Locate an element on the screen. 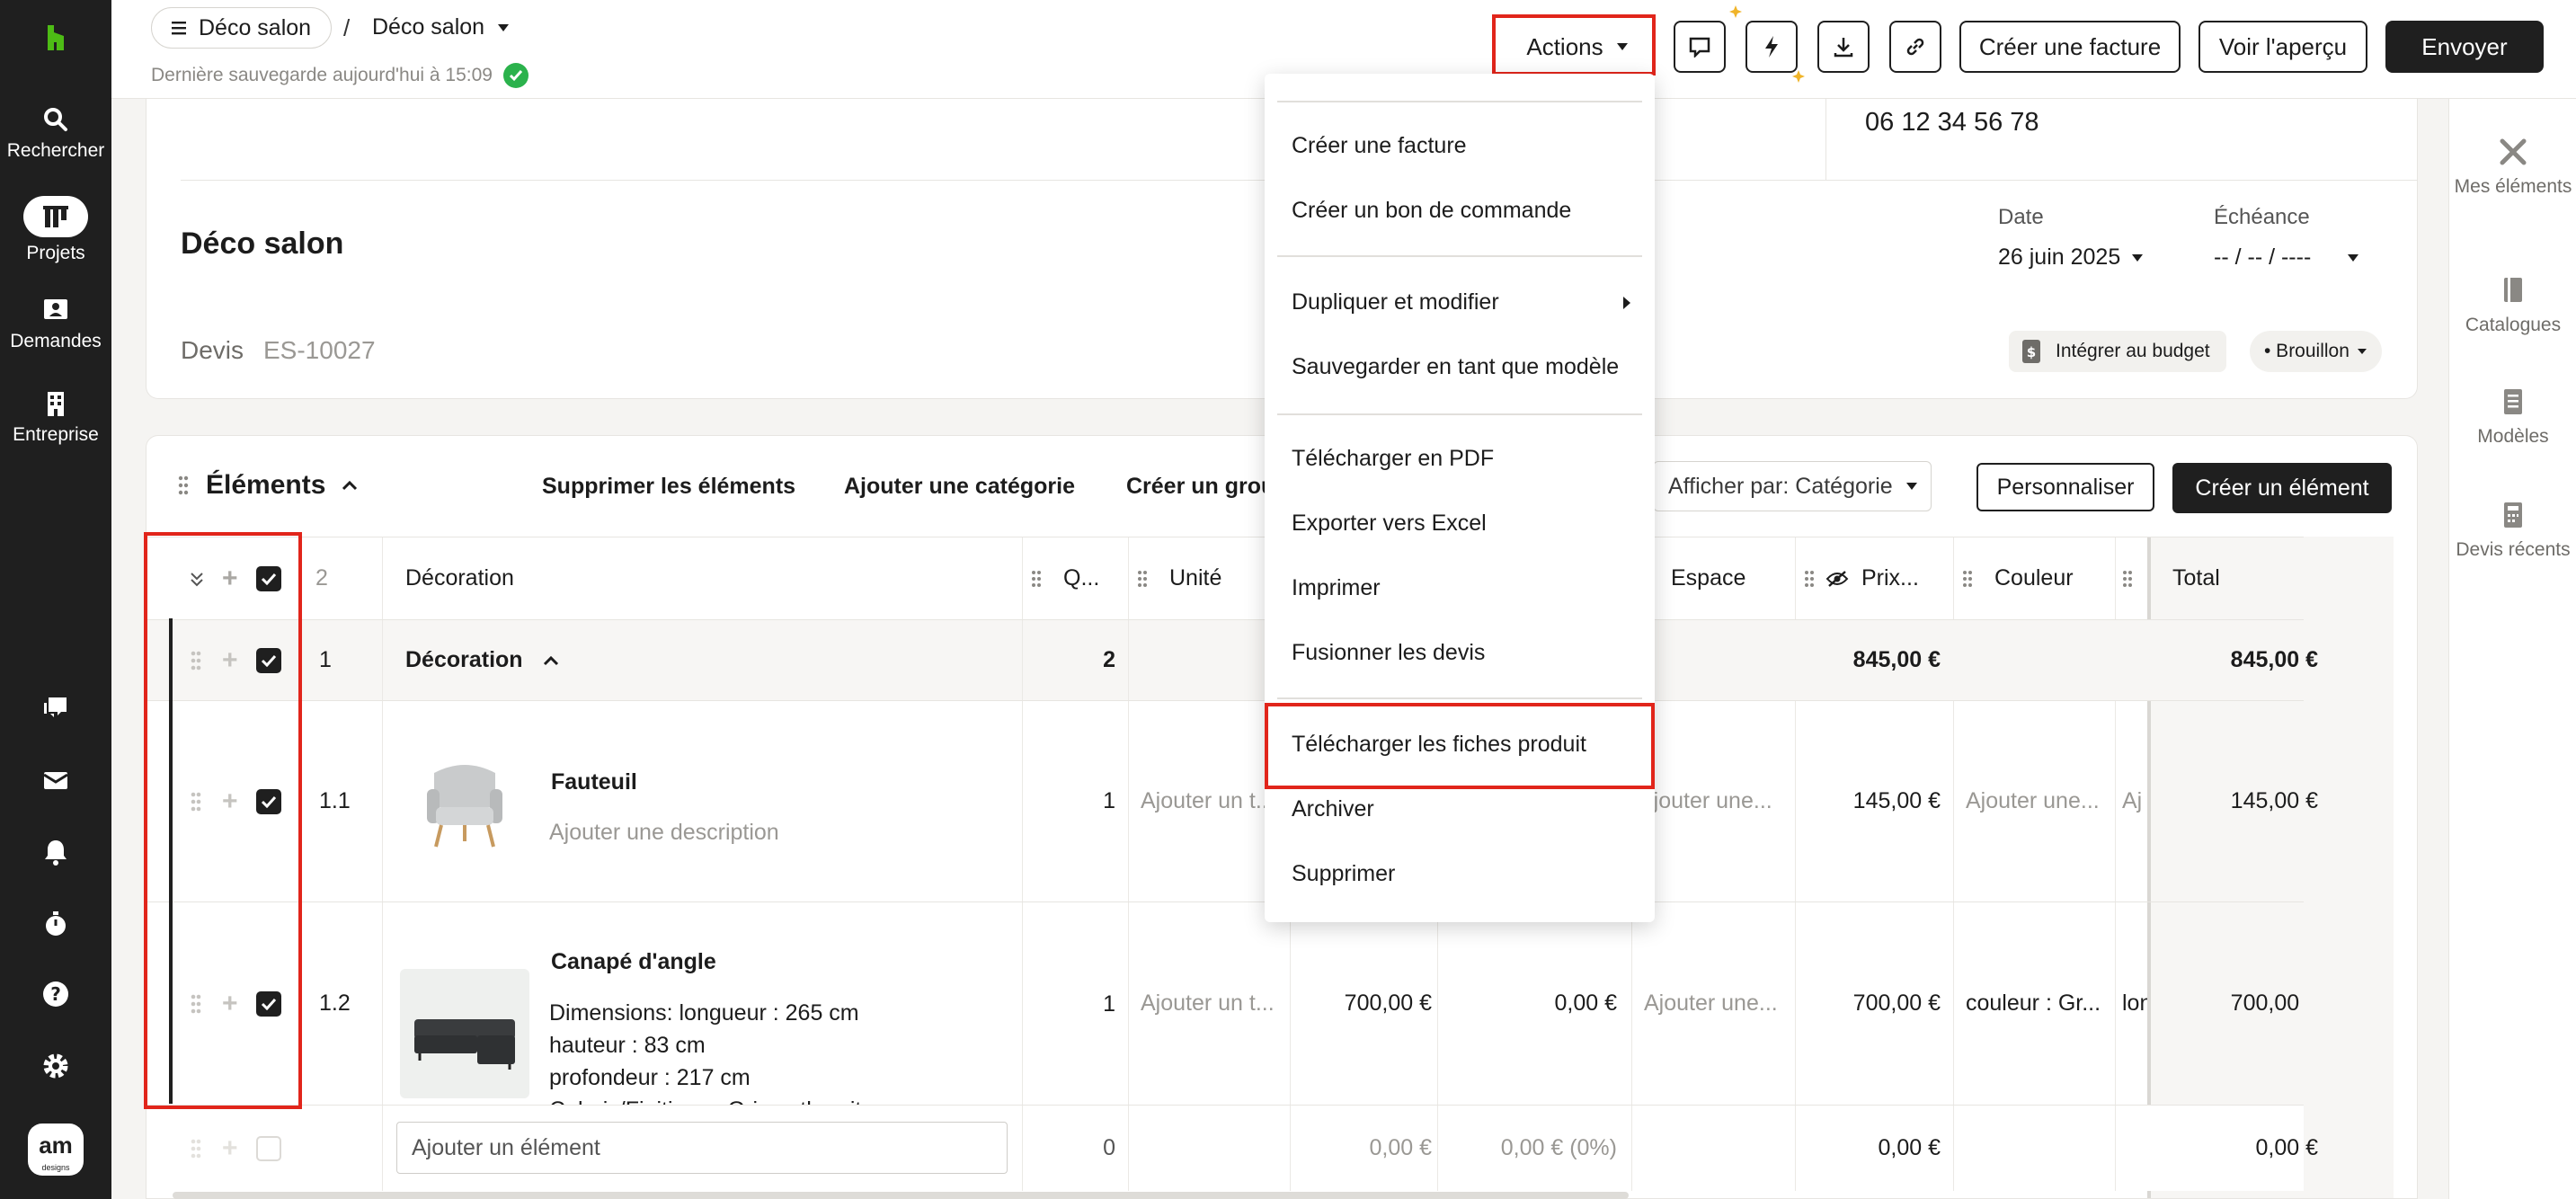  automation-button is located at coordinates (1771, 47).